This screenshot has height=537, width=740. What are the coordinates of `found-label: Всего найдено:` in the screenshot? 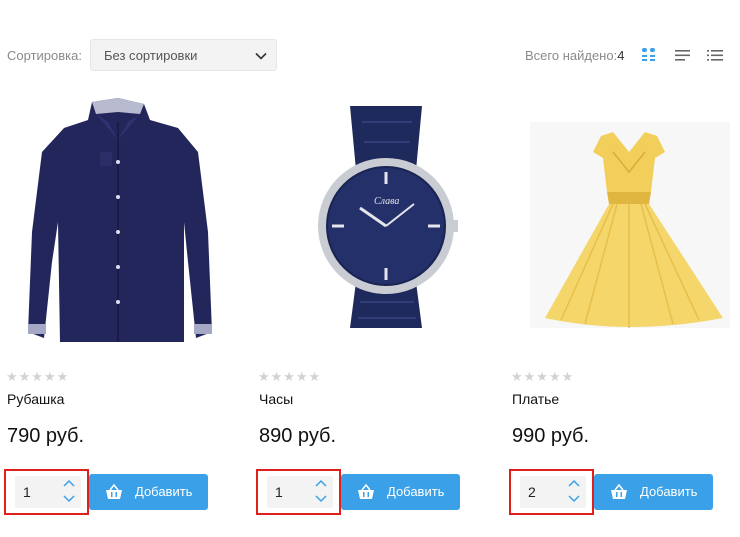 It's located at (571, 55).